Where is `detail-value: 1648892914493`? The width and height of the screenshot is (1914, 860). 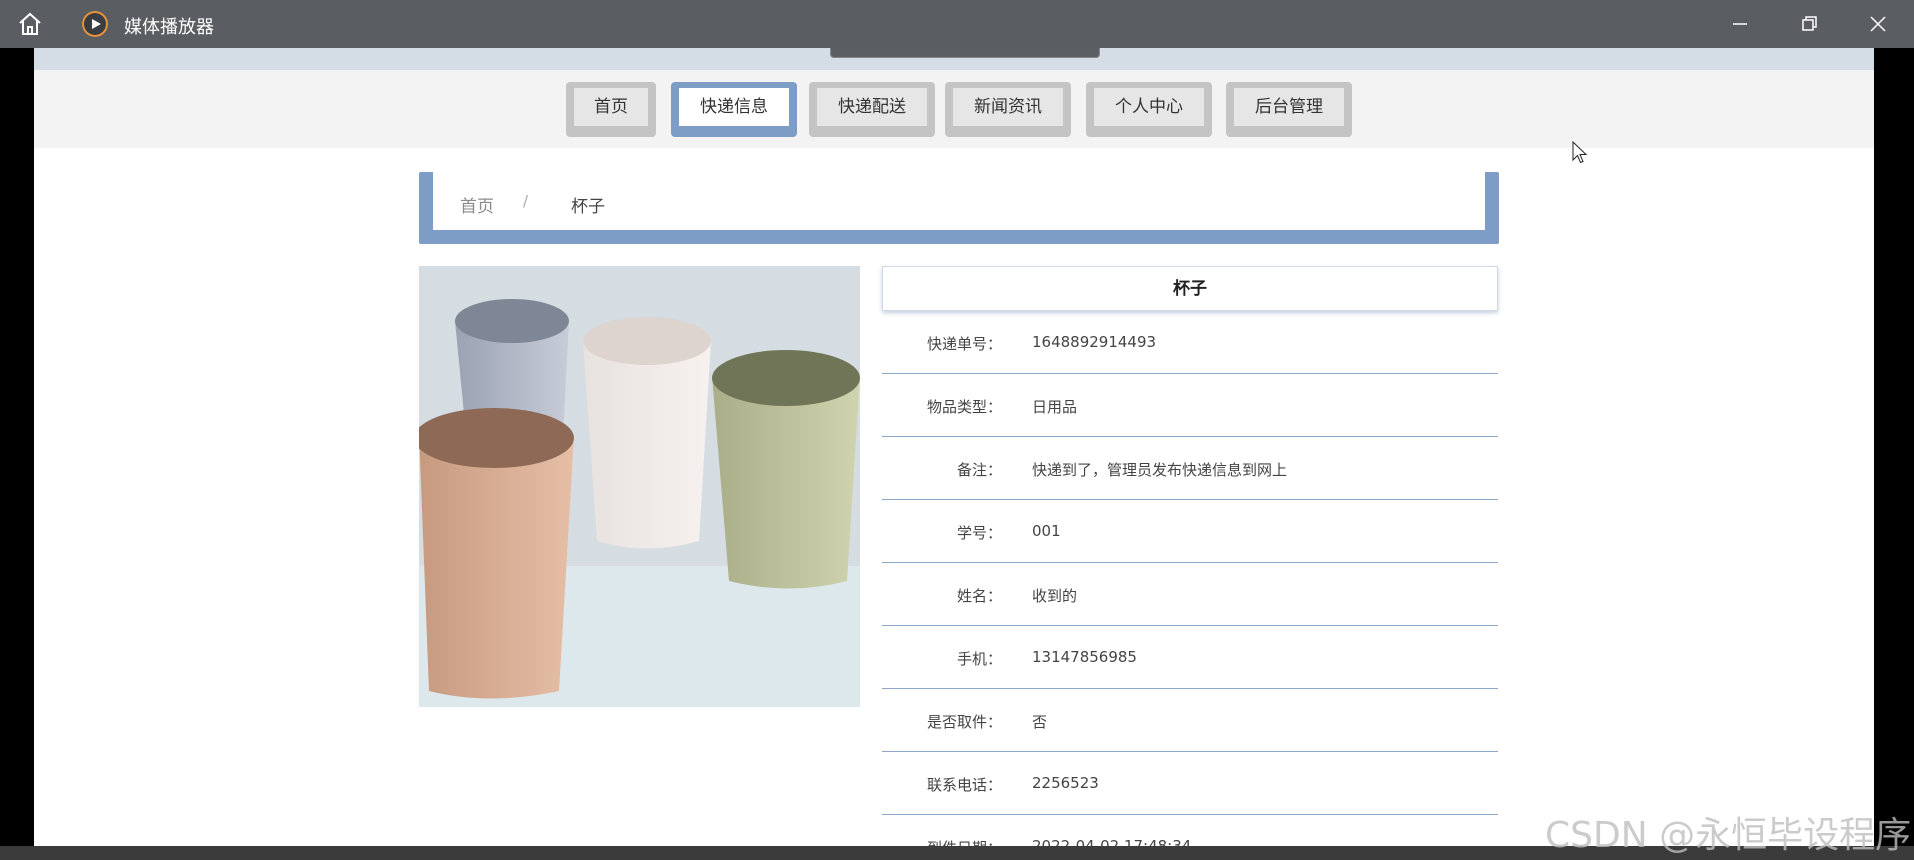
detail-value: 1648892914493 is located at coordinates (1094, 342).